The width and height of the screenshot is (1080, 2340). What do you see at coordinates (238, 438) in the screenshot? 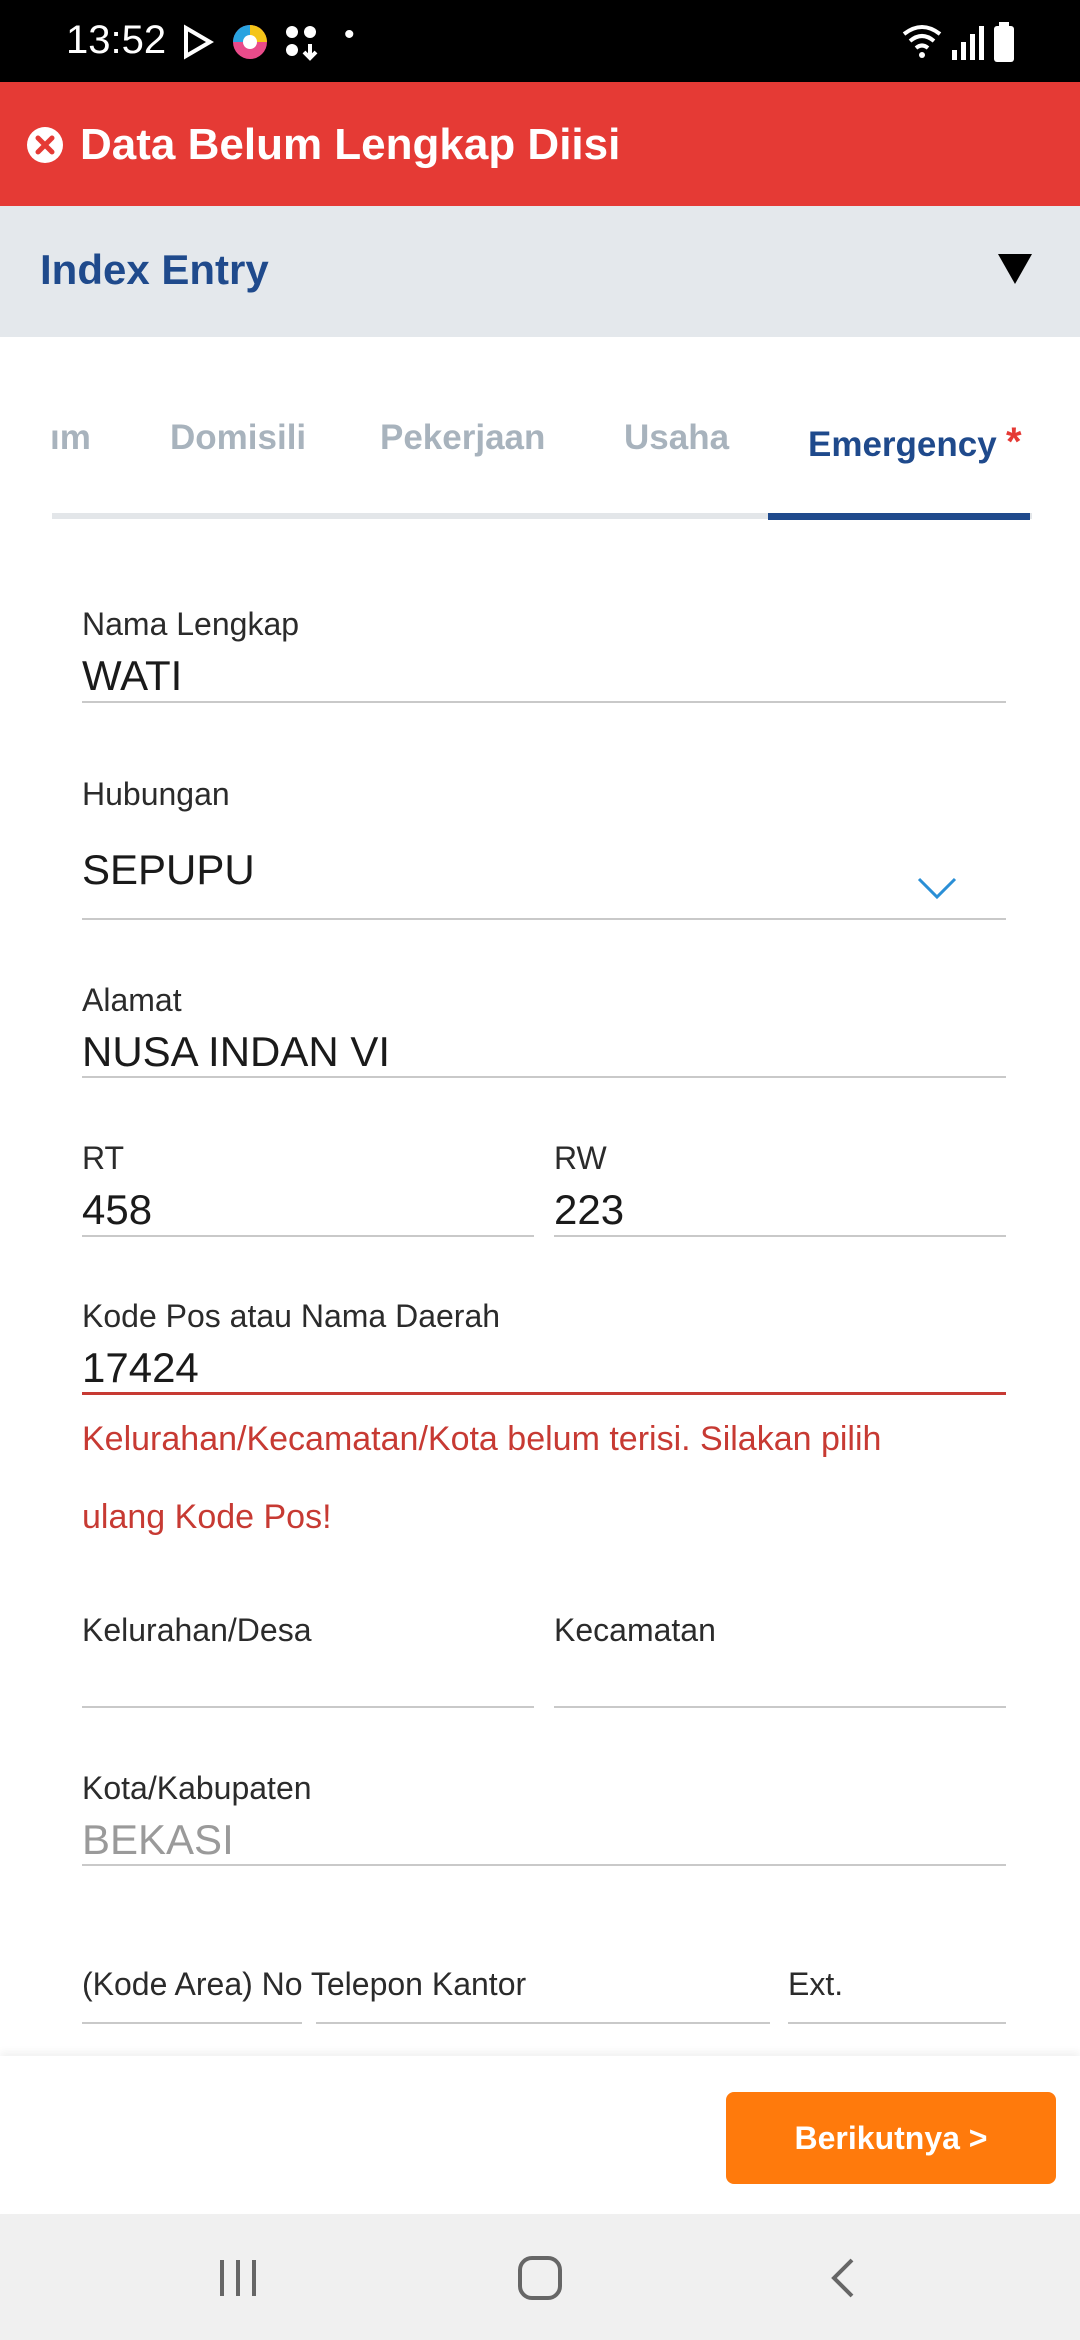
I see `tab-domisili: Domisili` at bounding box center [238, 438].